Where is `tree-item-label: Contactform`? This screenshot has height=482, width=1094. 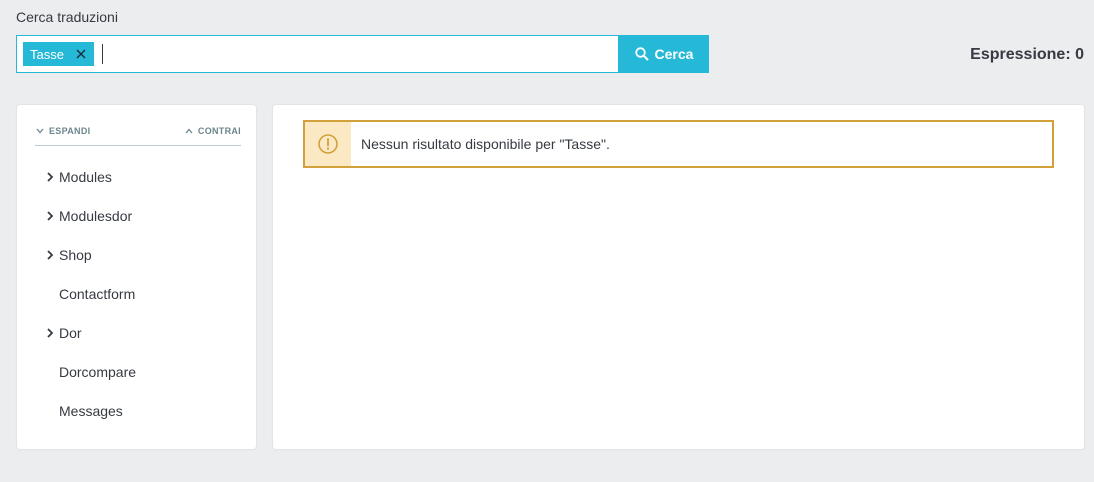 tree-item-label: Contactform is located at coordinates (97, 293).